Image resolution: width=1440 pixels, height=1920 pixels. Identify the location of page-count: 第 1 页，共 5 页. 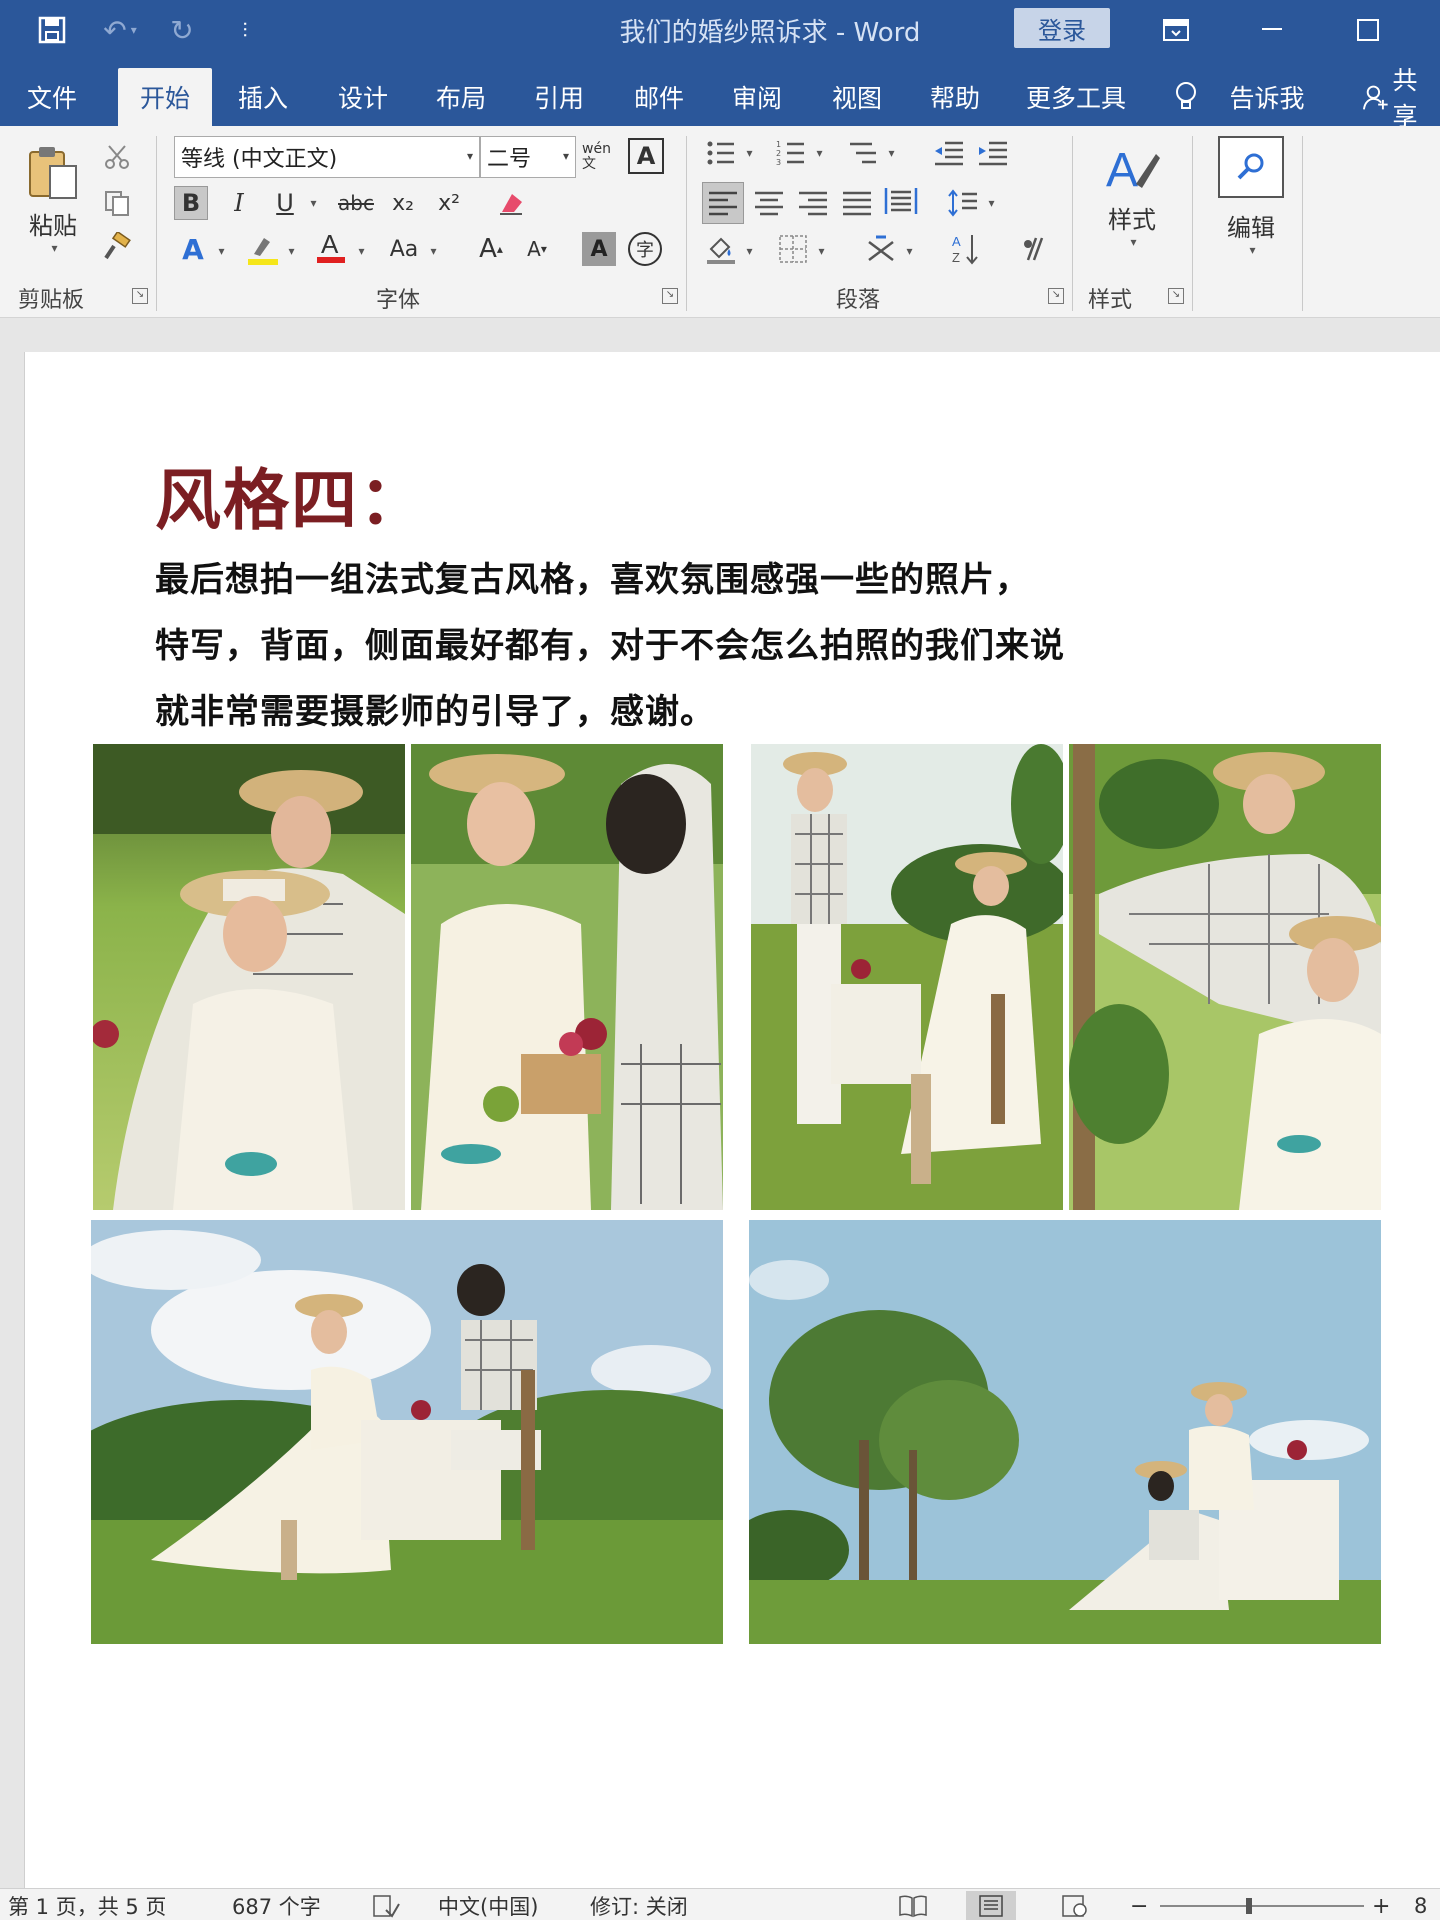
(87, 1905).